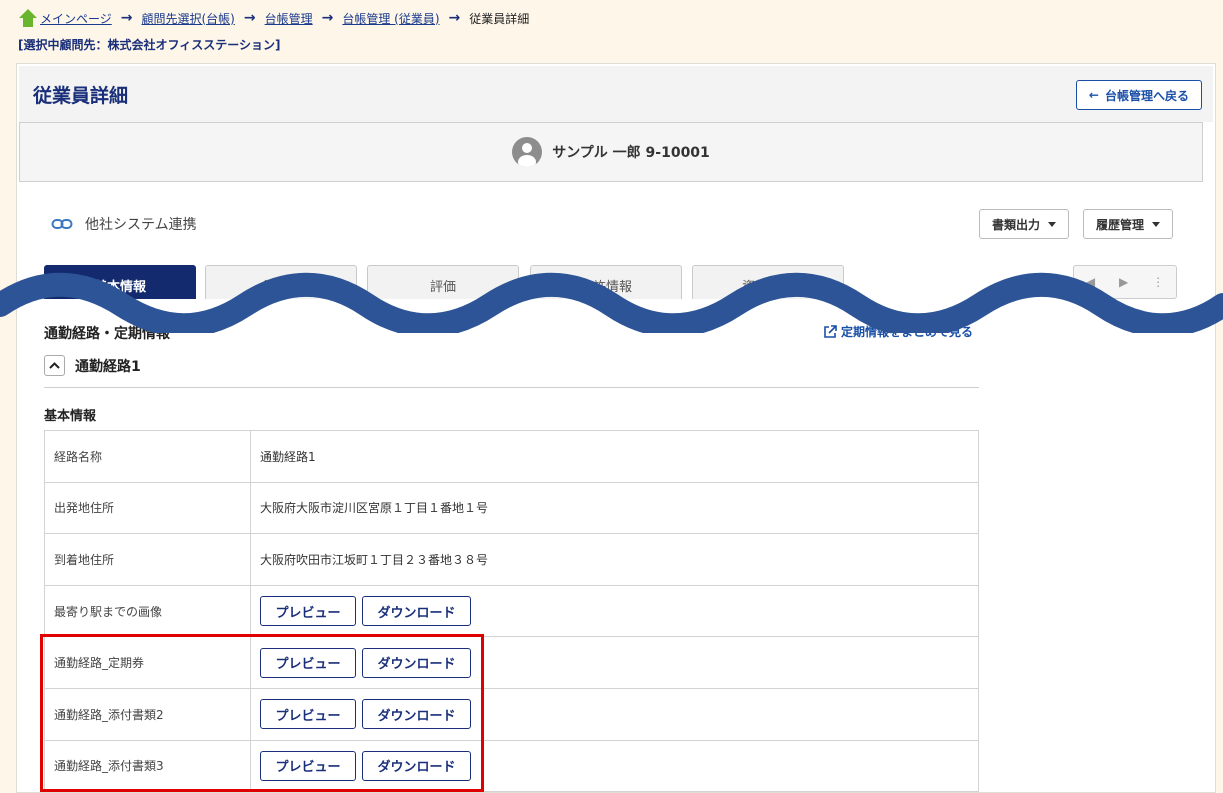 The image size is (1223, 793). What do you see at coordinates (62, 224) in the screenshot?
I see `link-icon` at bounding box center [62, 224].